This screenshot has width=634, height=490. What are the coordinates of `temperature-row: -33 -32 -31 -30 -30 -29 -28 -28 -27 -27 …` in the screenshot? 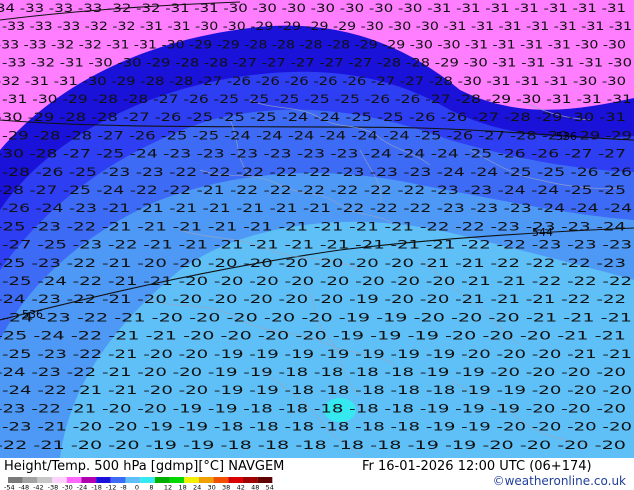 It's located at (317, 63).